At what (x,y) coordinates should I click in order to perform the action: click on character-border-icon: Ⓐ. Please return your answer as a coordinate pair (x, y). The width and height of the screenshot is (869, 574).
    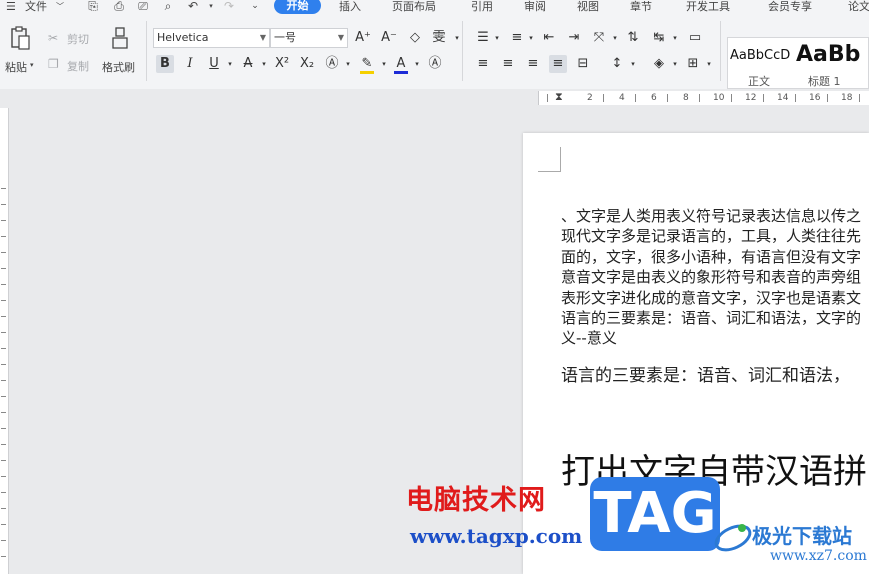
    Looking at the image, I should click on (435, 64).